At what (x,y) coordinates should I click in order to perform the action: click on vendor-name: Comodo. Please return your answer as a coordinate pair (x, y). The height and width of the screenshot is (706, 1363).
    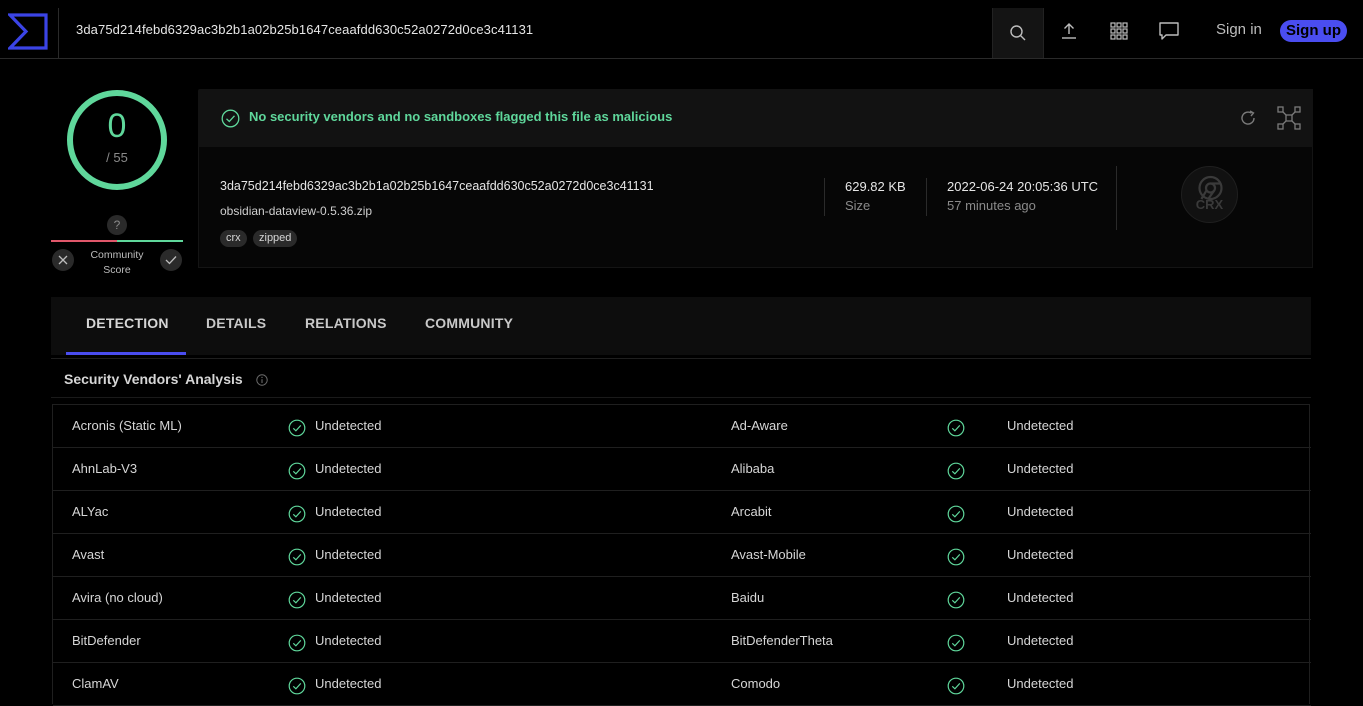
    Looking at the image, I should click on (756, 683).